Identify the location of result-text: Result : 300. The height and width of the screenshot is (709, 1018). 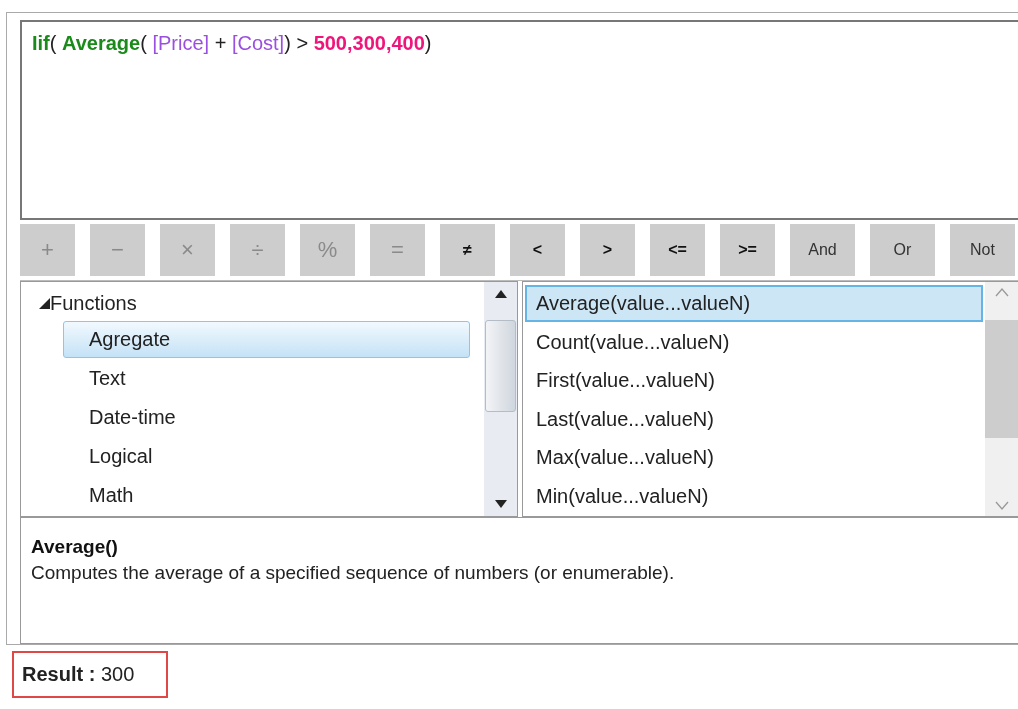
(78, 674).